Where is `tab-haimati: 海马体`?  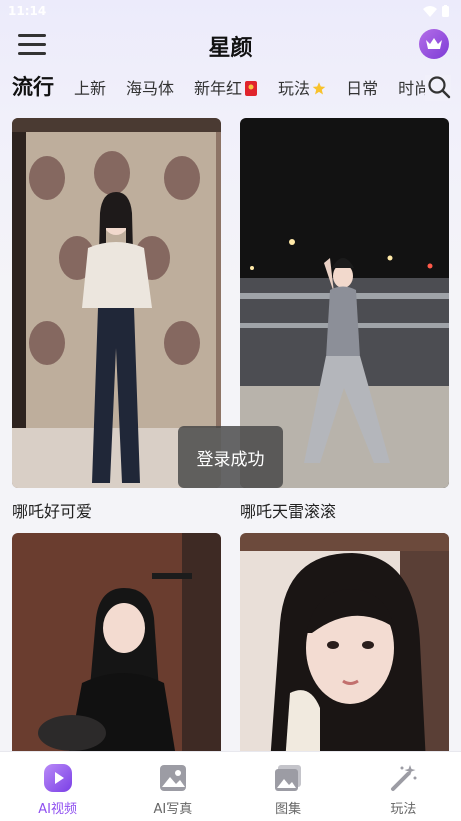
tab-haimati: 海马体 is located at coordinates (150, 89).